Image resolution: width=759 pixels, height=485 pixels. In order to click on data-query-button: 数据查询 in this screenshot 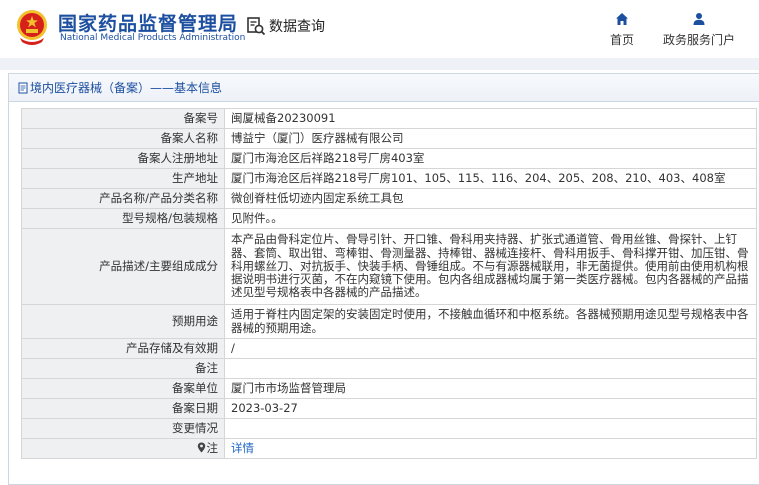, I will do `click(285, 26)`.